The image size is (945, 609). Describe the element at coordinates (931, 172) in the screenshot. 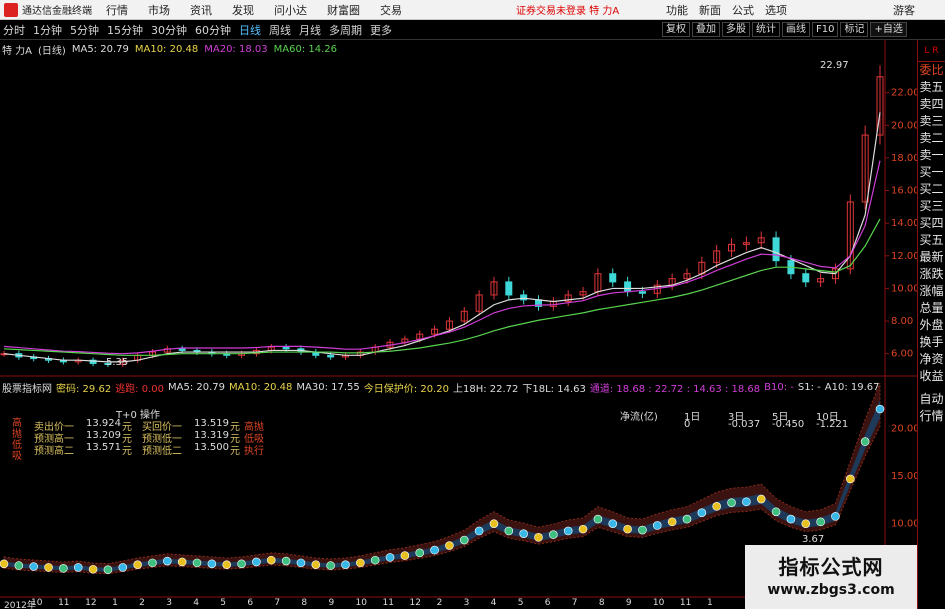

I see `sidebar-item: 买一` at that location.